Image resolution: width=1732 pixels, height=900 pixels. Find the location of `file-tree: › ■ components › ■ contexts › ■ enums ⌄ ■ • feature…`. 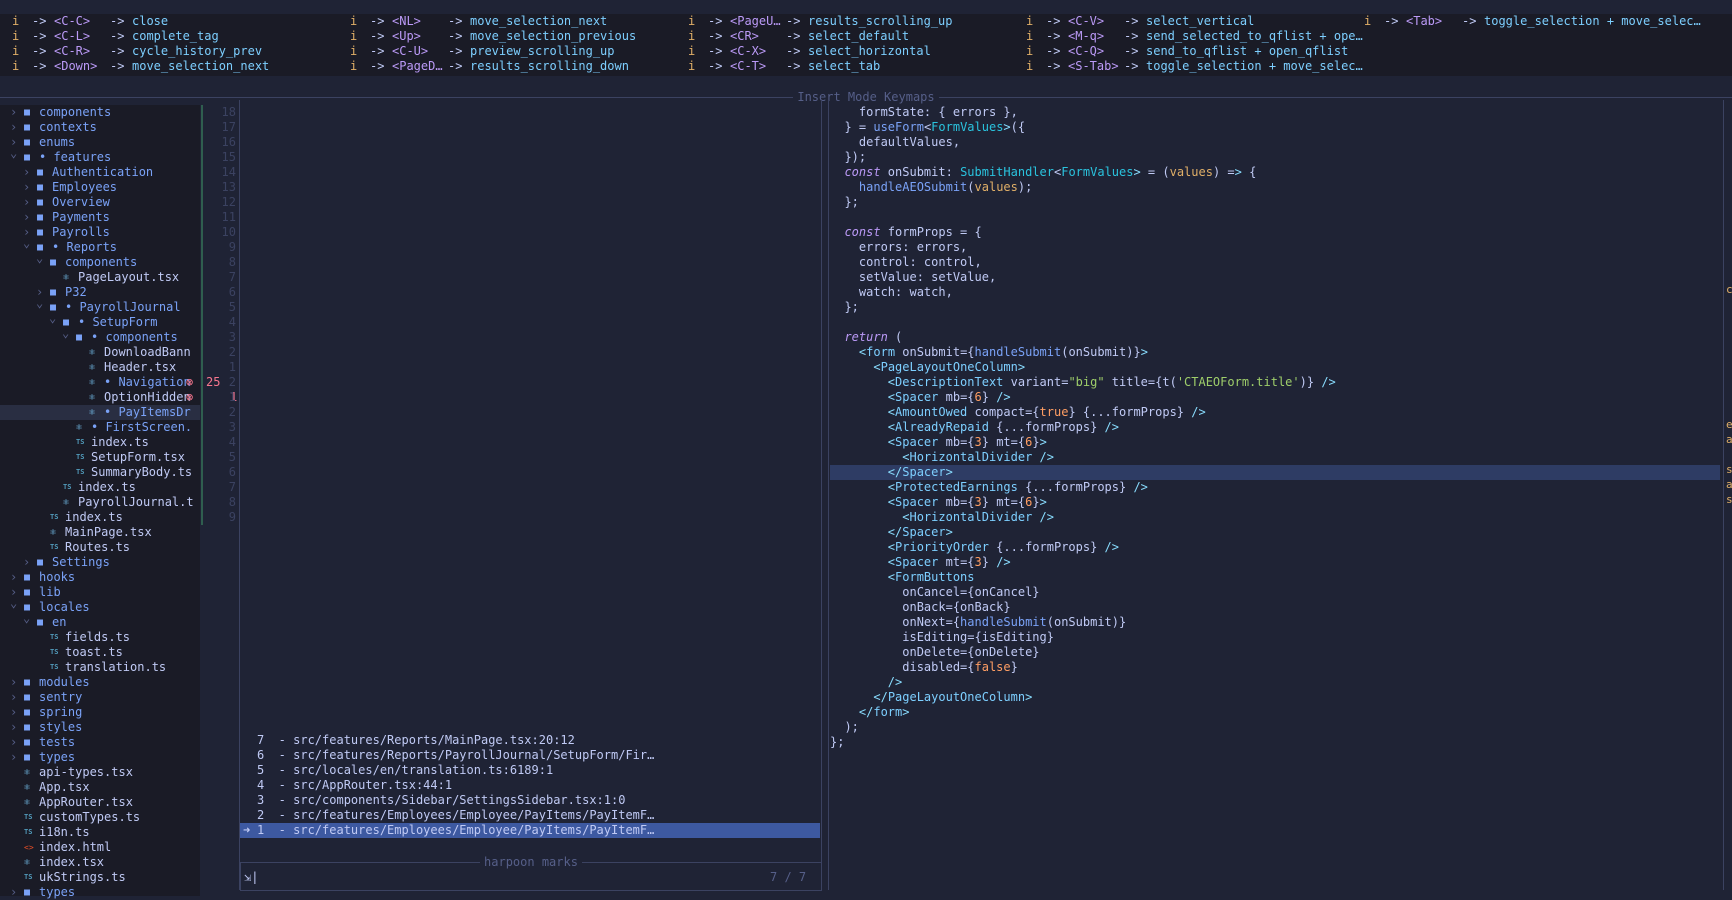

file-tree: › ■ components › ■ contexts › ■ enums ⌄ ■ • feature… is located at coordinates (118, 502).